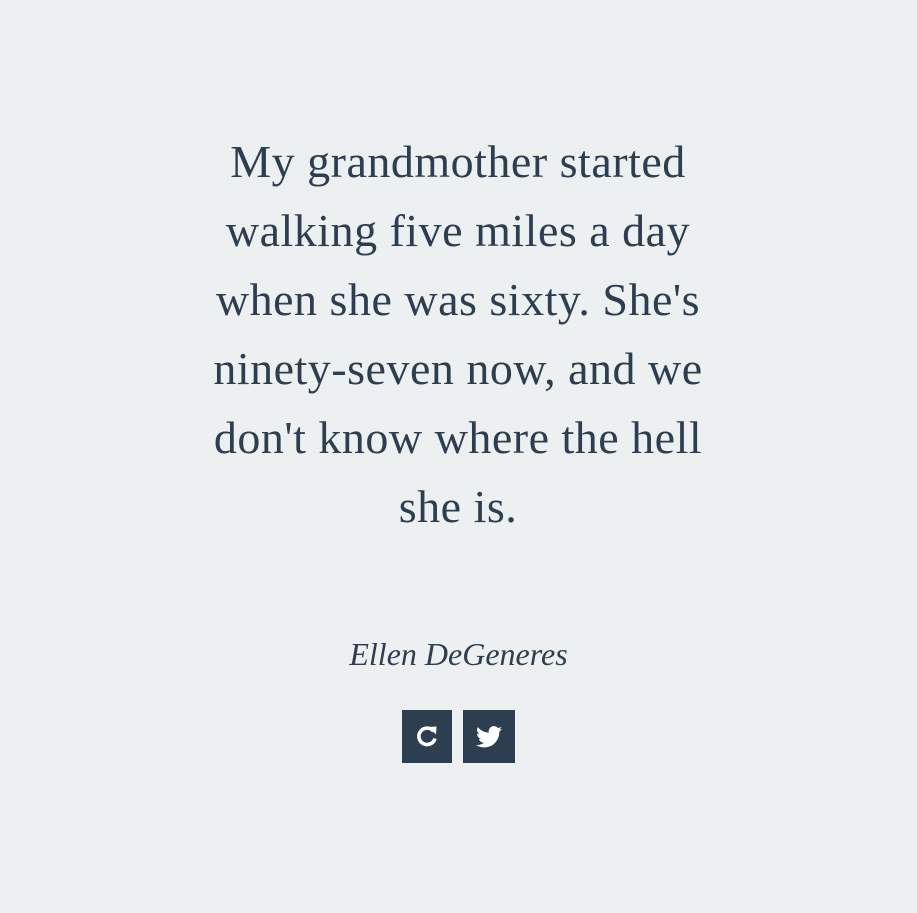 The height and width of the screenshot is (913, 917). I want to click on action-buttons, so click(458, 736).